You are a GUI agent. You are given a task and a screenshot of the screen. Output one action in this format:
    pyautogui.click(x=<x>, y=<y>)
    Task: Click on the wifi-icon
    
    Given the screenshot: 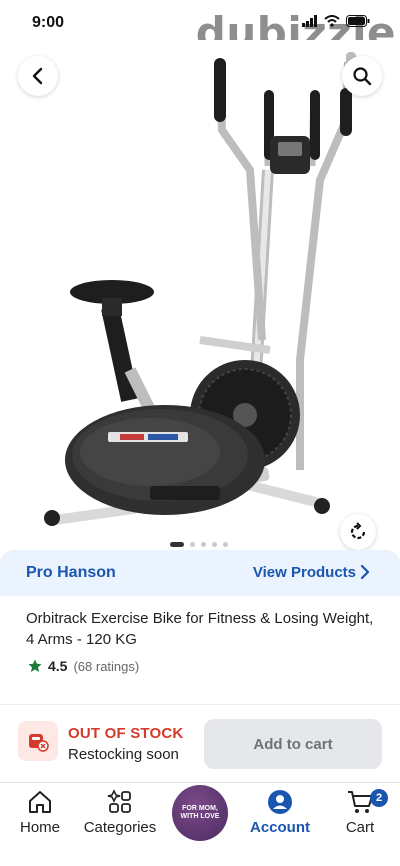 What is the action you would take?
    pyautogui.click(x=332, y=21)
    